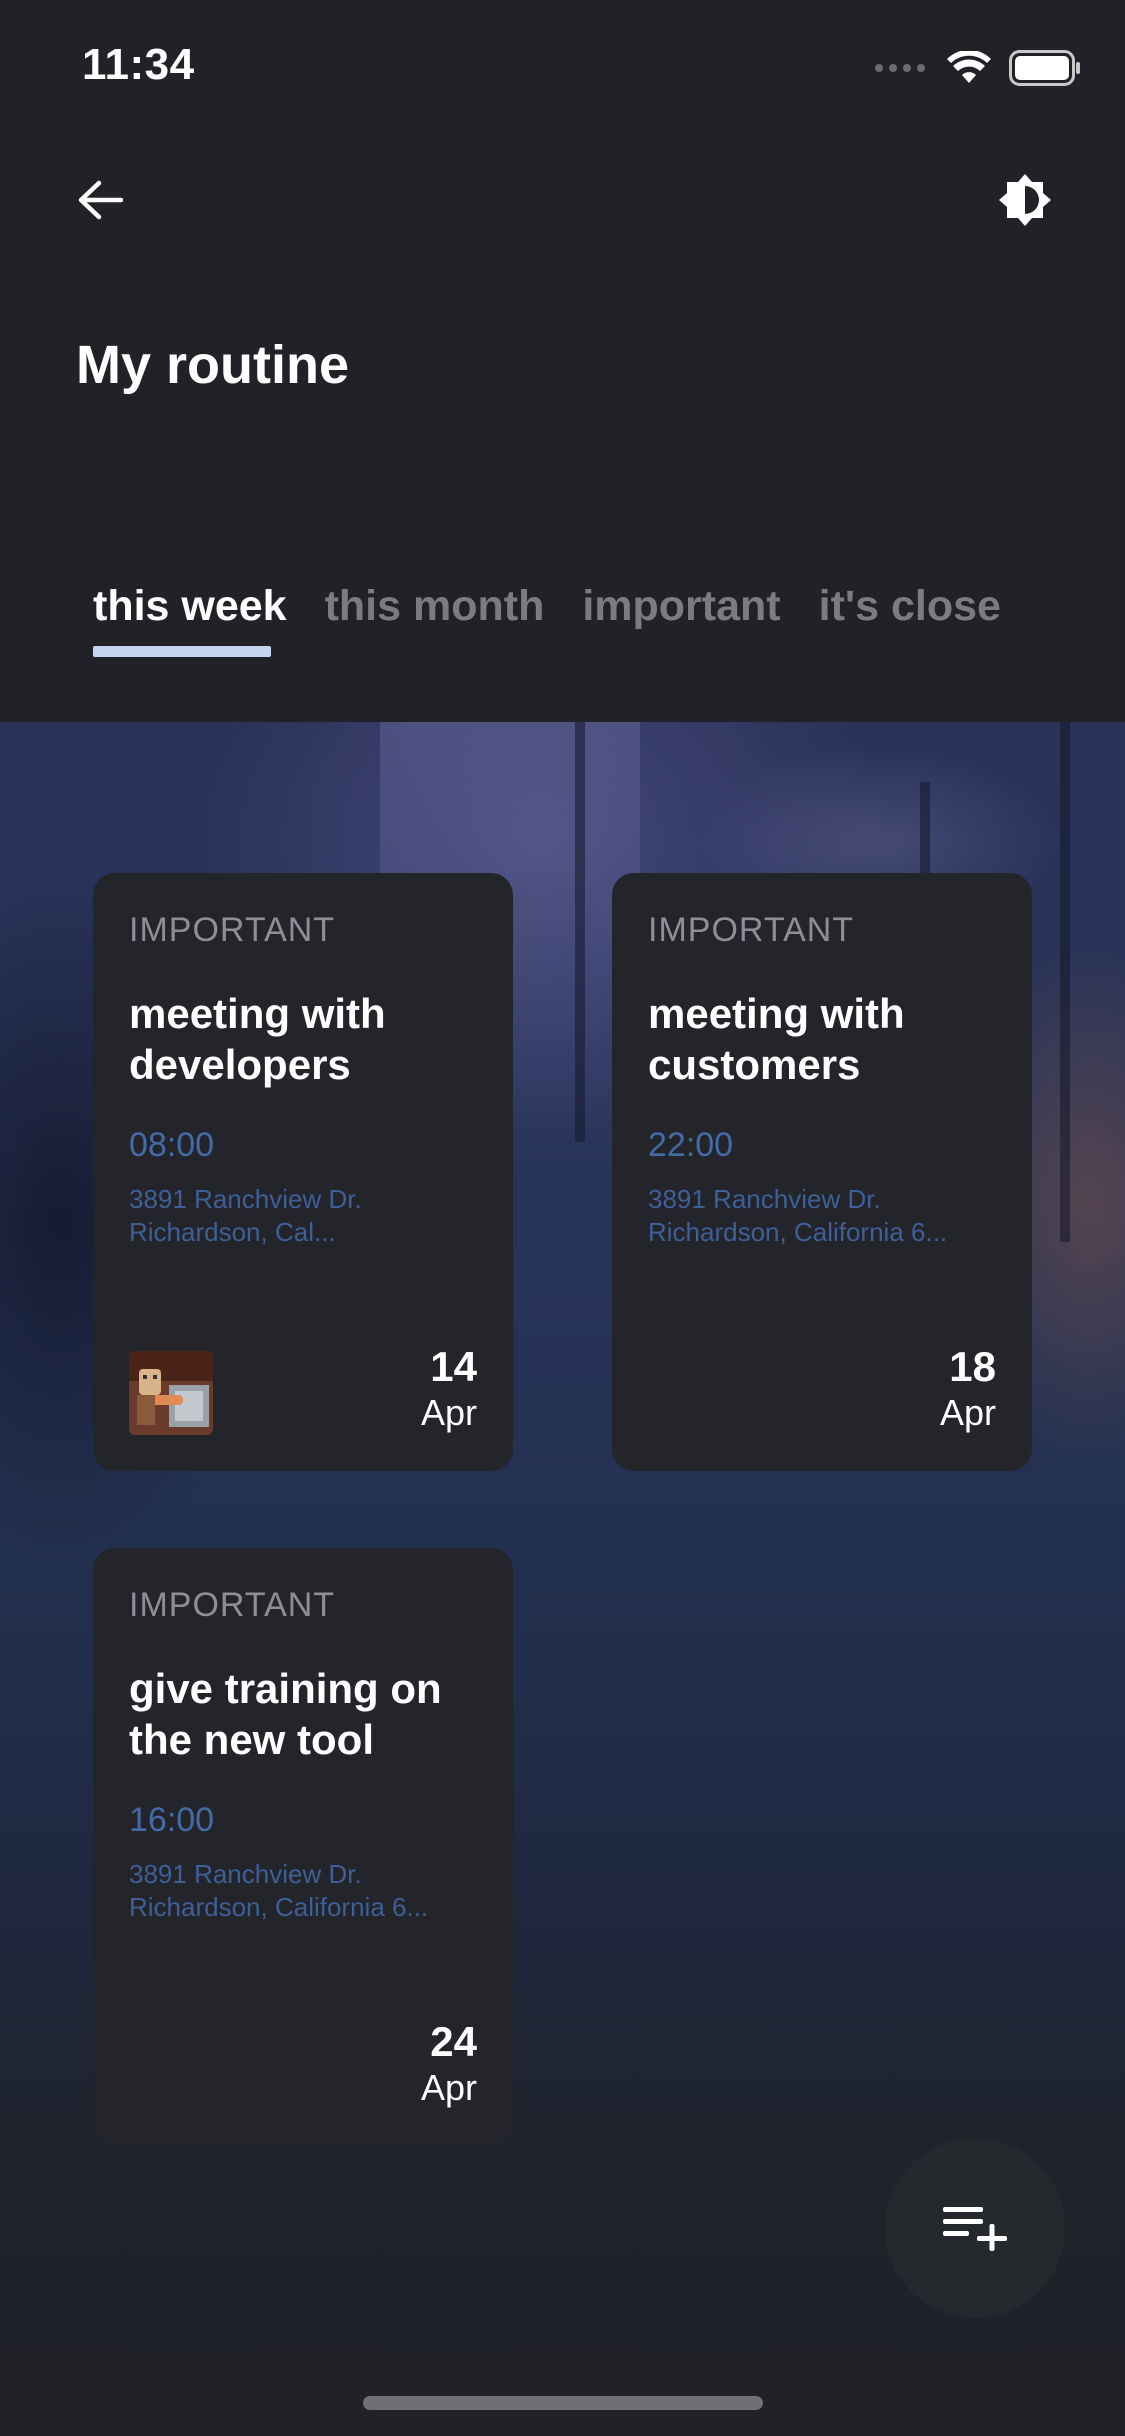 The image size is (1125, 2436). Describe the element at coordinates (972, 1366) in the screenshot. I see `card-day: 18` at that location.